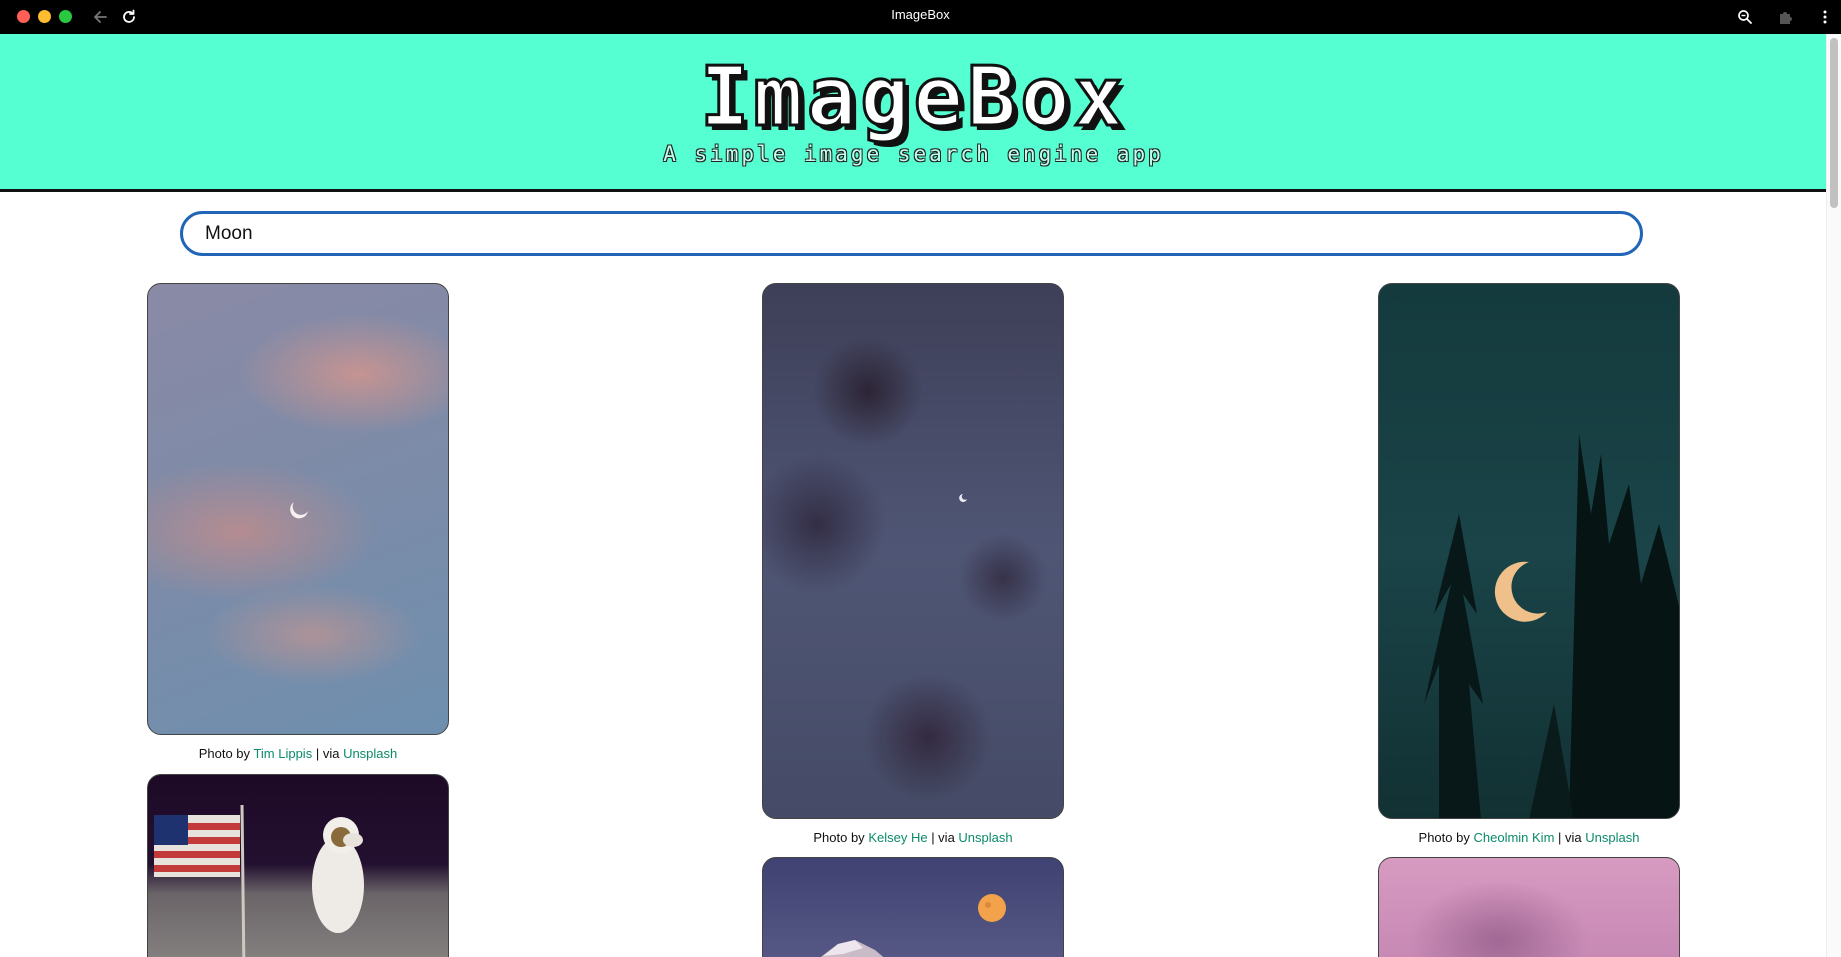 The height and width of the screenshot is (957, 1841). I want to click on puzzle-icon, so click(1786, 18).